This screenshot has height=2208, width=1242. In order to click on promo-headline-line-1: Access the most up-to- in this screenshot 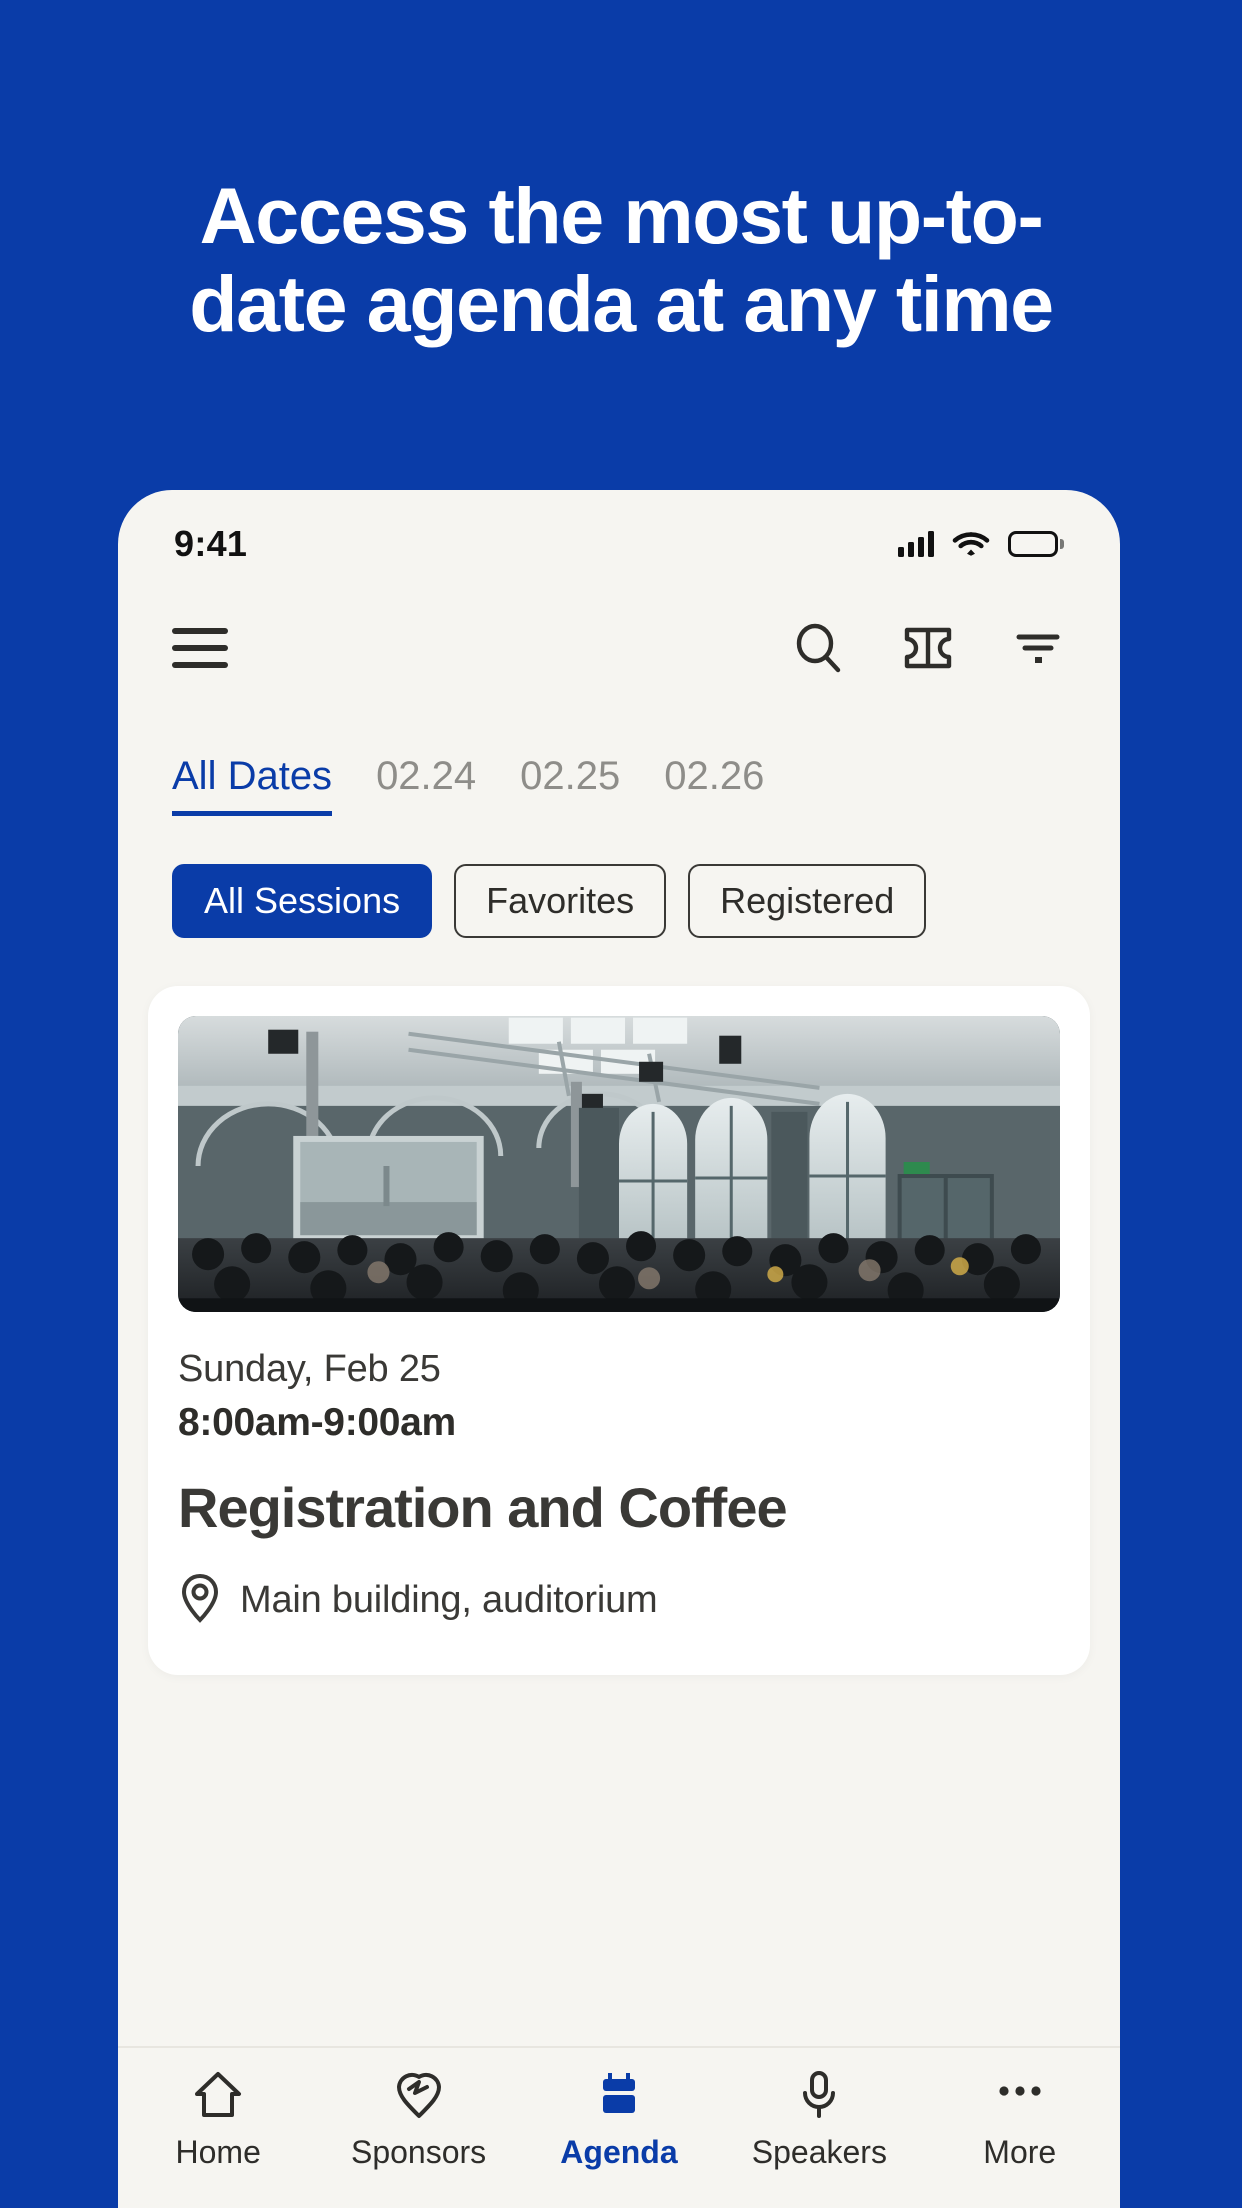, I will do `click(621, 215)`.